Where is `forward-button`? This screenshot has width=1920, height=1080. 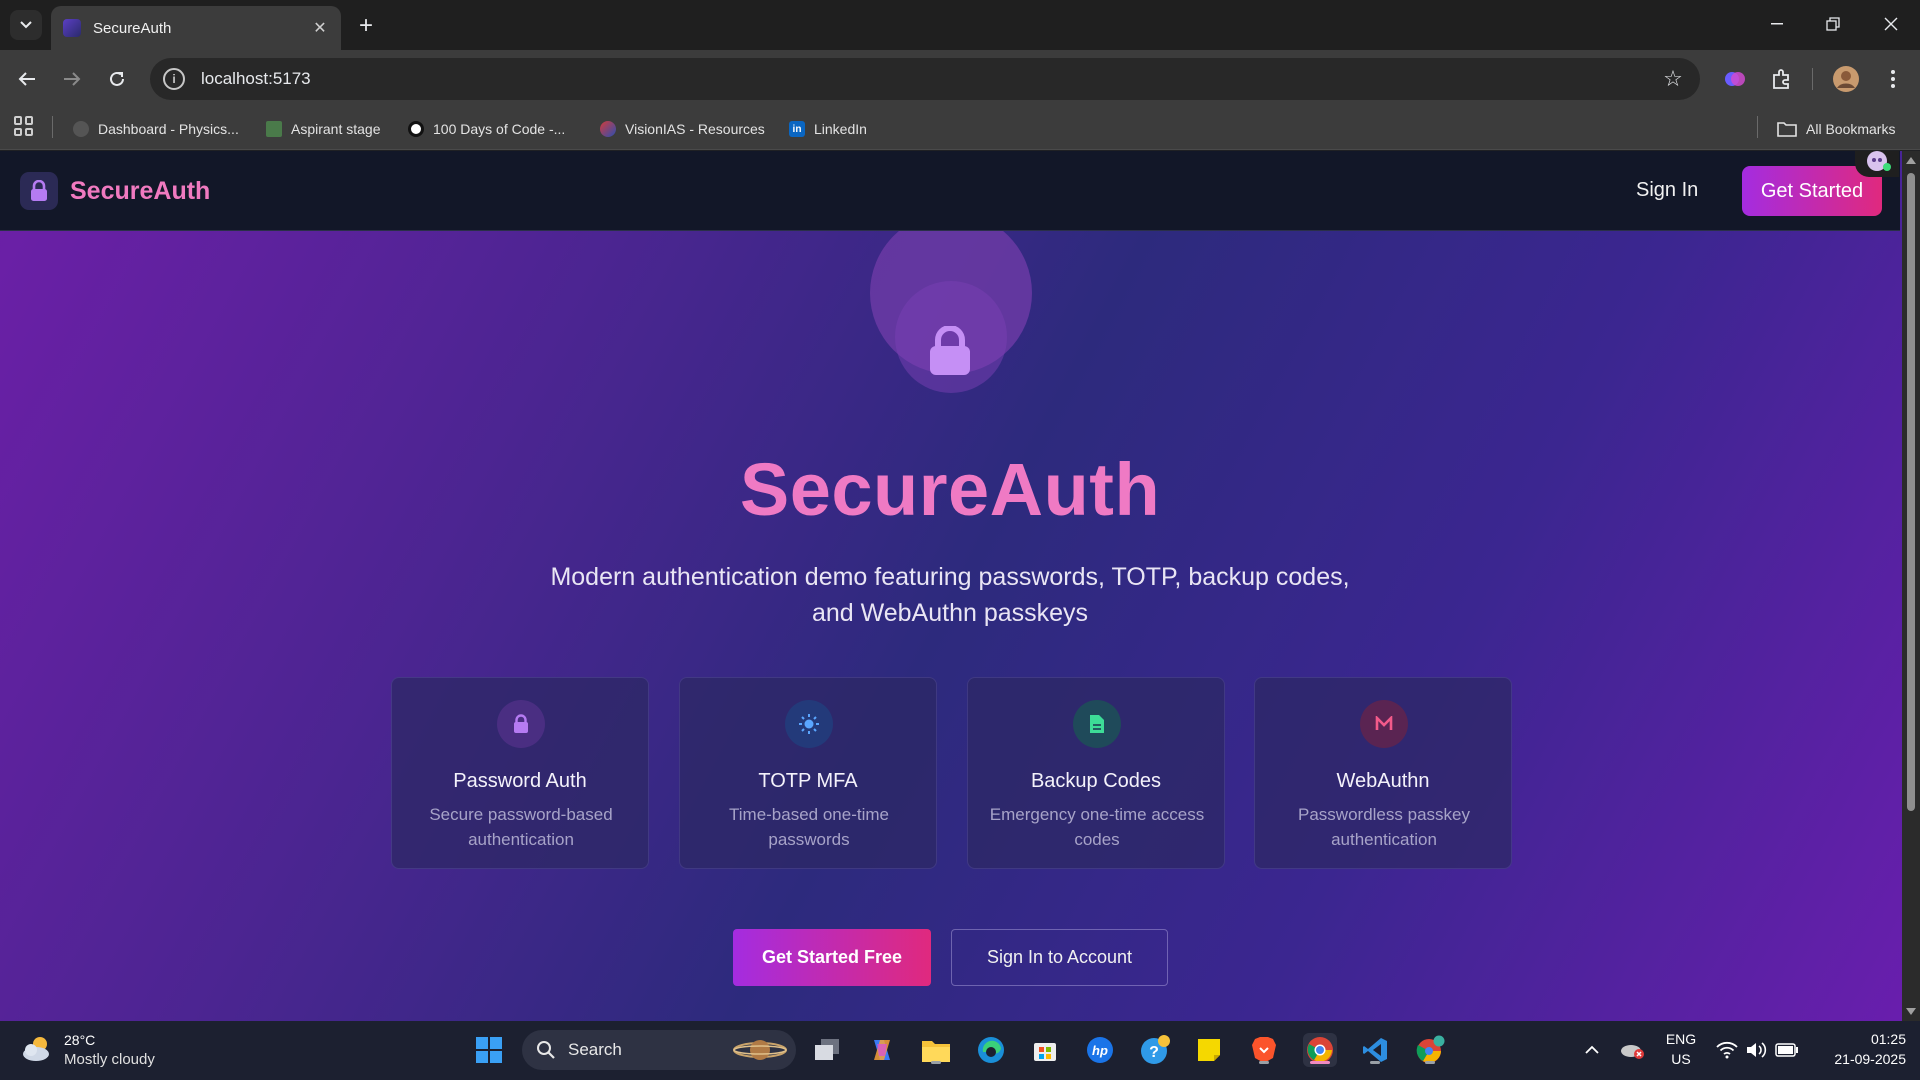
forward-button is located at coordinates (72, 79).